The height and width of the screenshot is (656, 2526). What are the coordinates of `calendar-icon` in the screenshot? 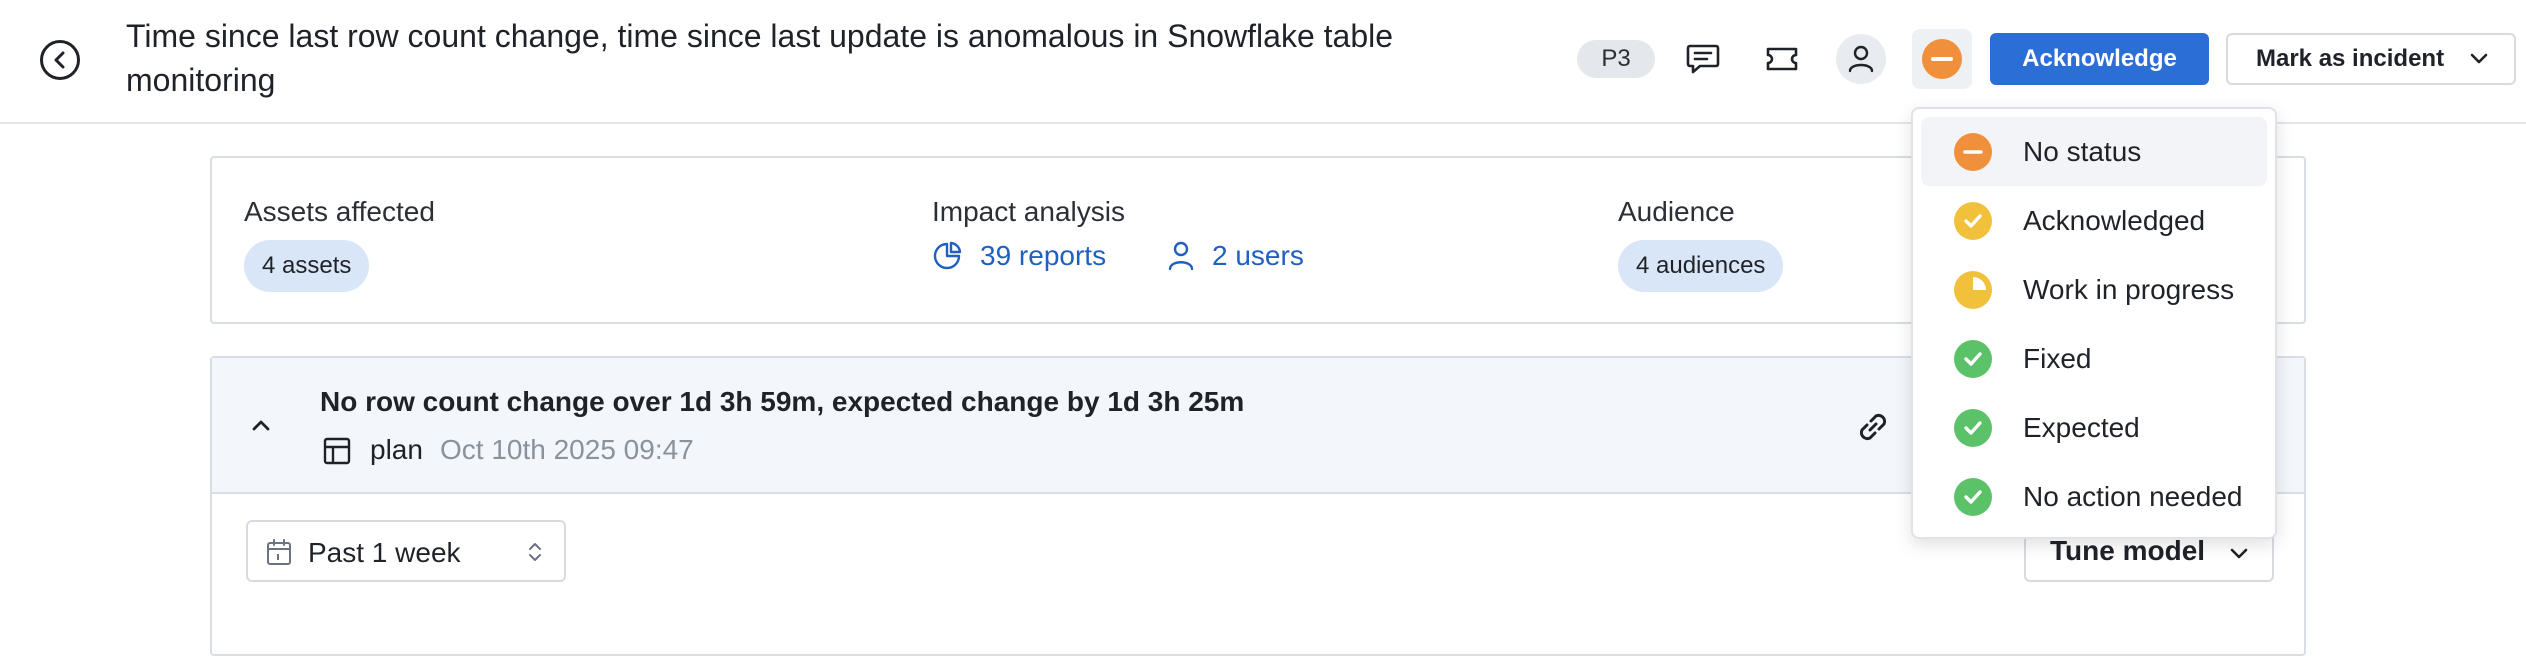 It's located at (279, 552).